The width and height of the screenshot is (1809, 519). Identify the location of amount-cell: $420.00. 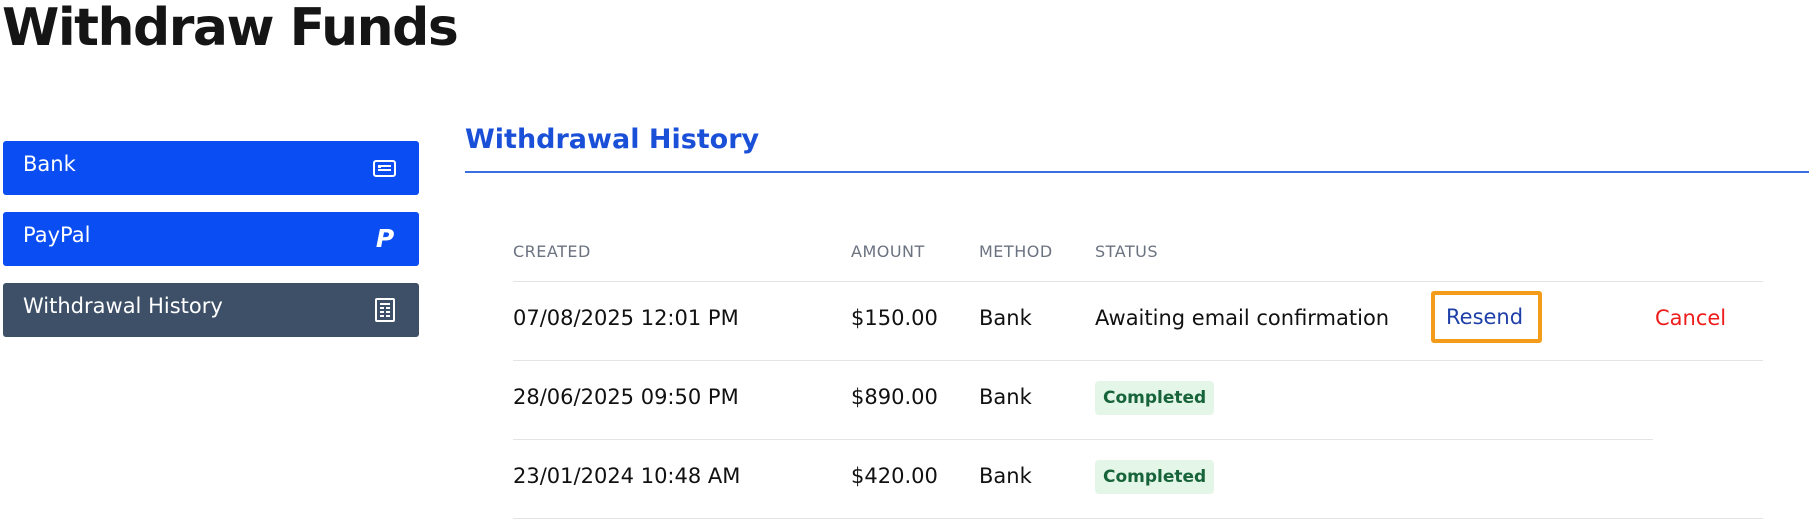
(894, 476).